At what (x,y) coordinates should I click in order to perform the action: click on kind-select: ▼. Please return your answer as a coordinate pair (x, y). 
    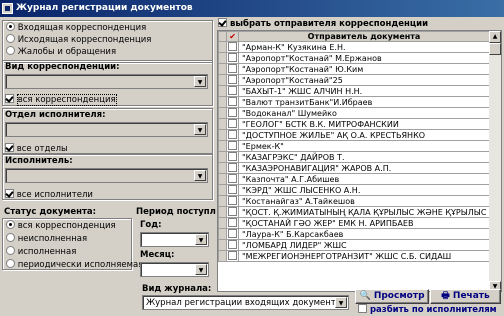
    Looking at the image, I should click on (106, 81).